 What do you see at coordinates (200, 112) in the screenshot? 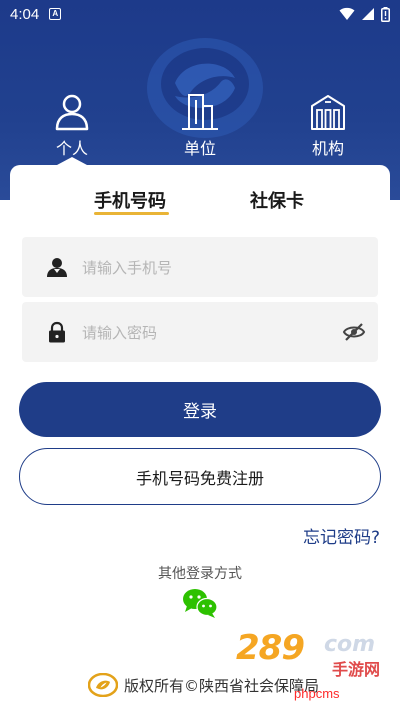
I see `building-icon` at bounding box center [200, 112].